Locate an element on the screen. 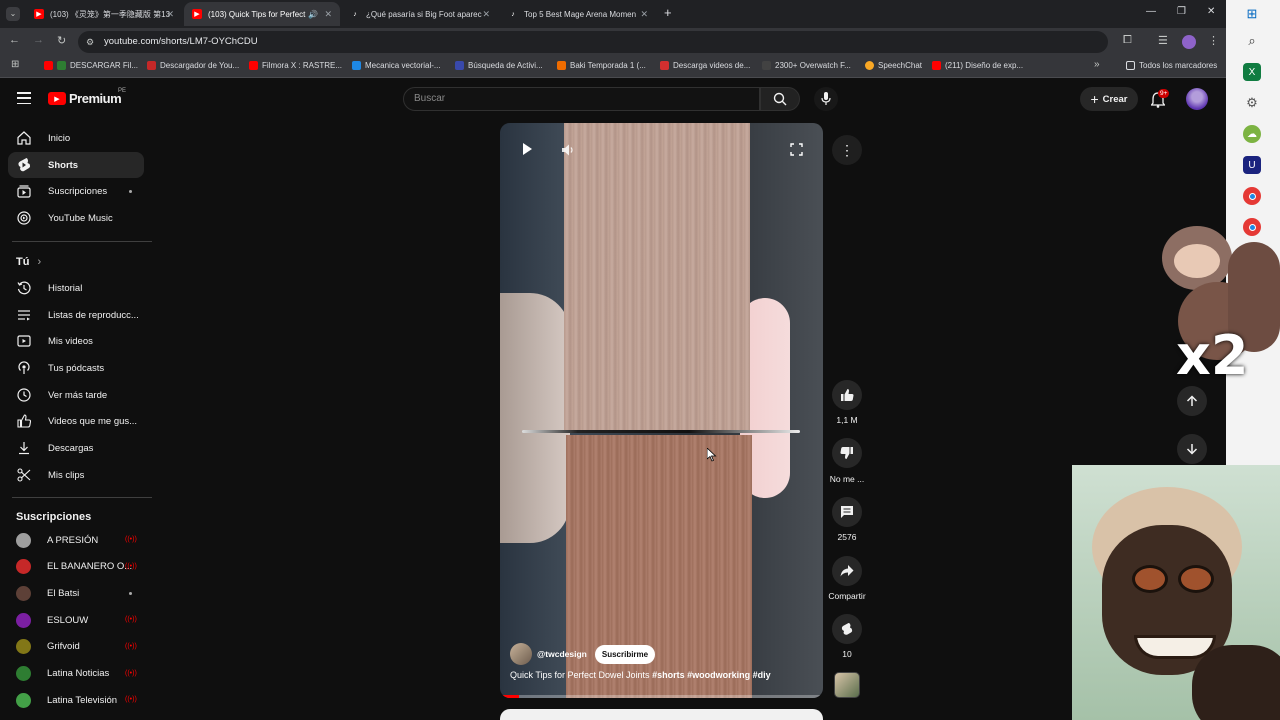 The image size is (1280, 720). settings-icon: ⚙ is located at coordinates (1252, 103).